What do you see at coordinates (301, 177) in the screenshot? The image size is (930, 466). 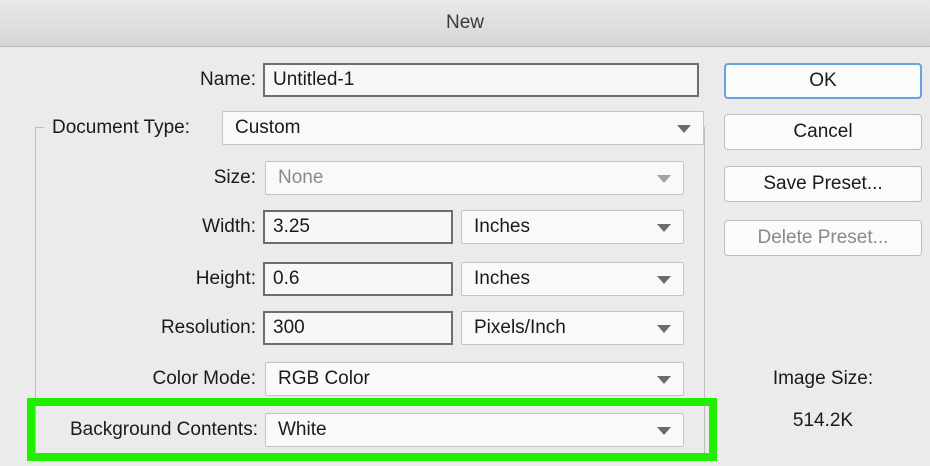 I see `size-value: None` at bounding box center [301, 177].